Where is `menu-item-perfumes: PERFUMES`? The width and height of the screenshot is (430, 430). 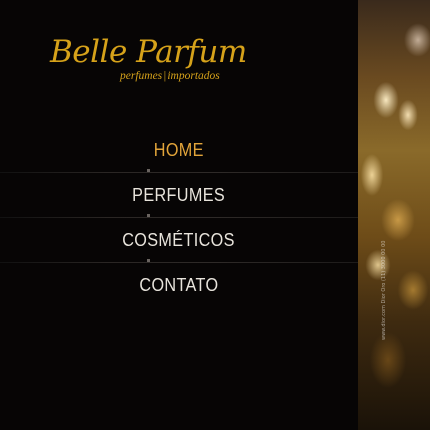 menu-item-perfumes: PERFUMES is located at coordinates (179, 195).